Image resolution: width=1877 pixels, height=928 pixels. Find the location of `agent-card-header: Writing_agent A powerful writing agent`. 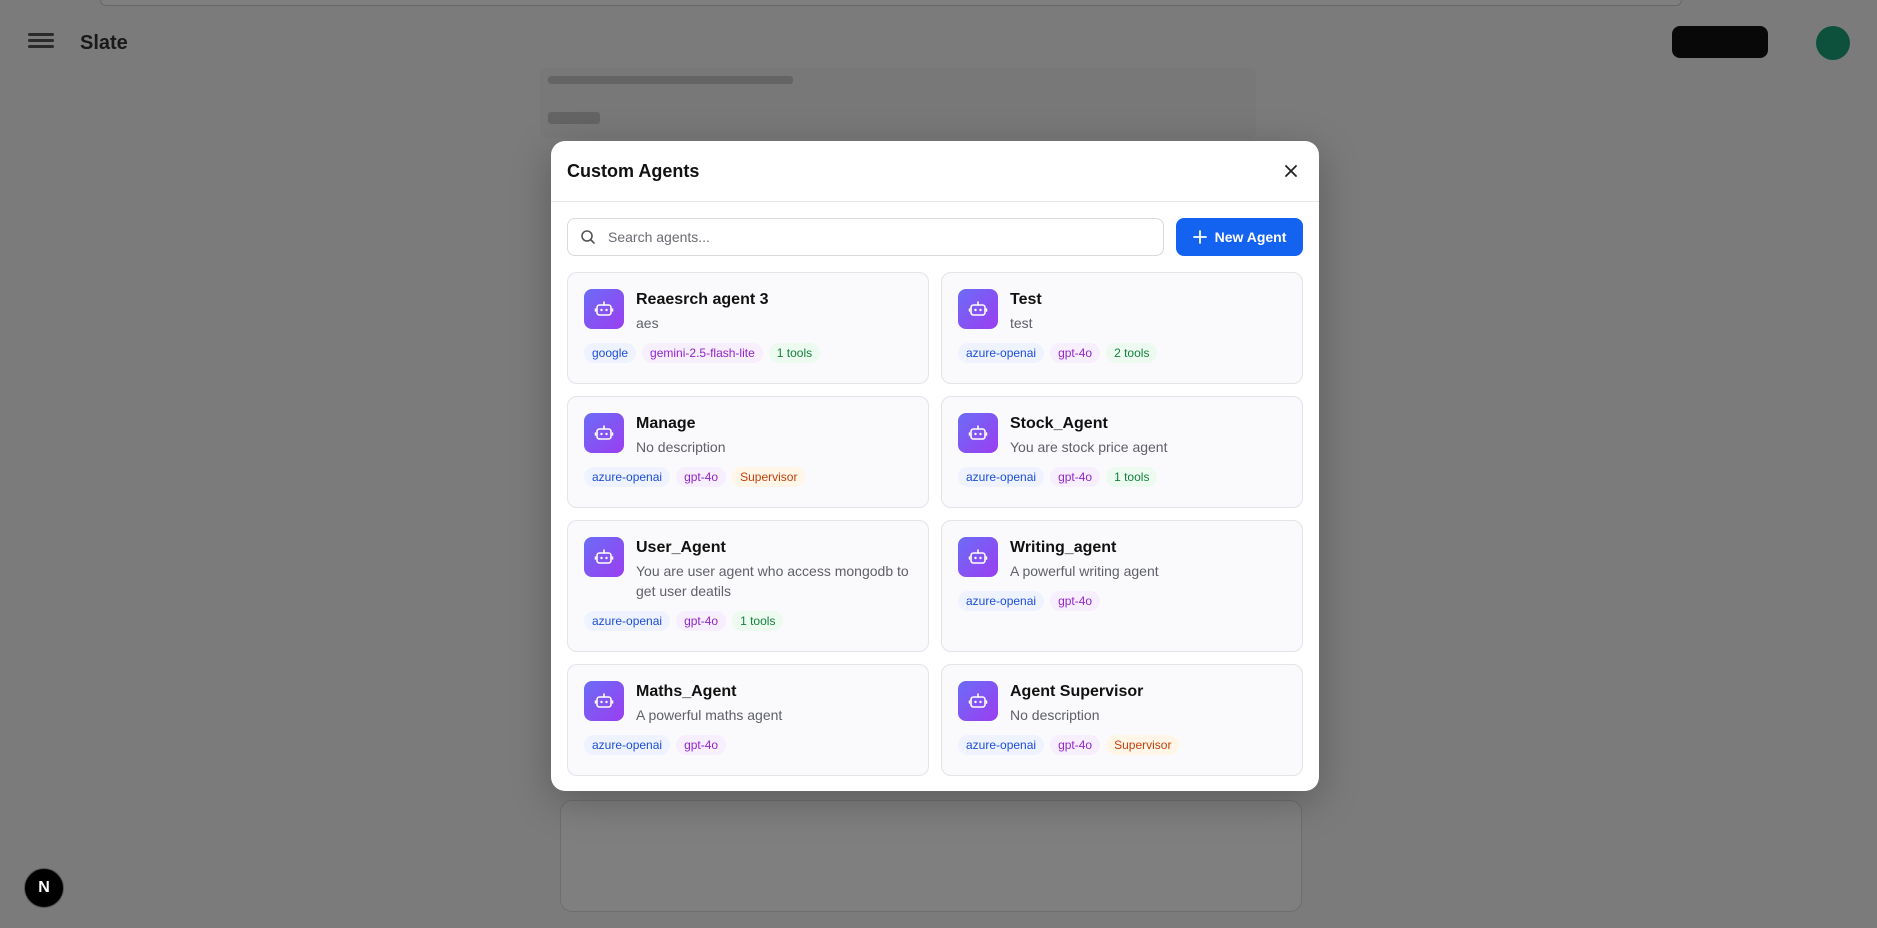

agent-card-header: Writing_agent A powerful writing agent is located at coordinates (1122, 559).